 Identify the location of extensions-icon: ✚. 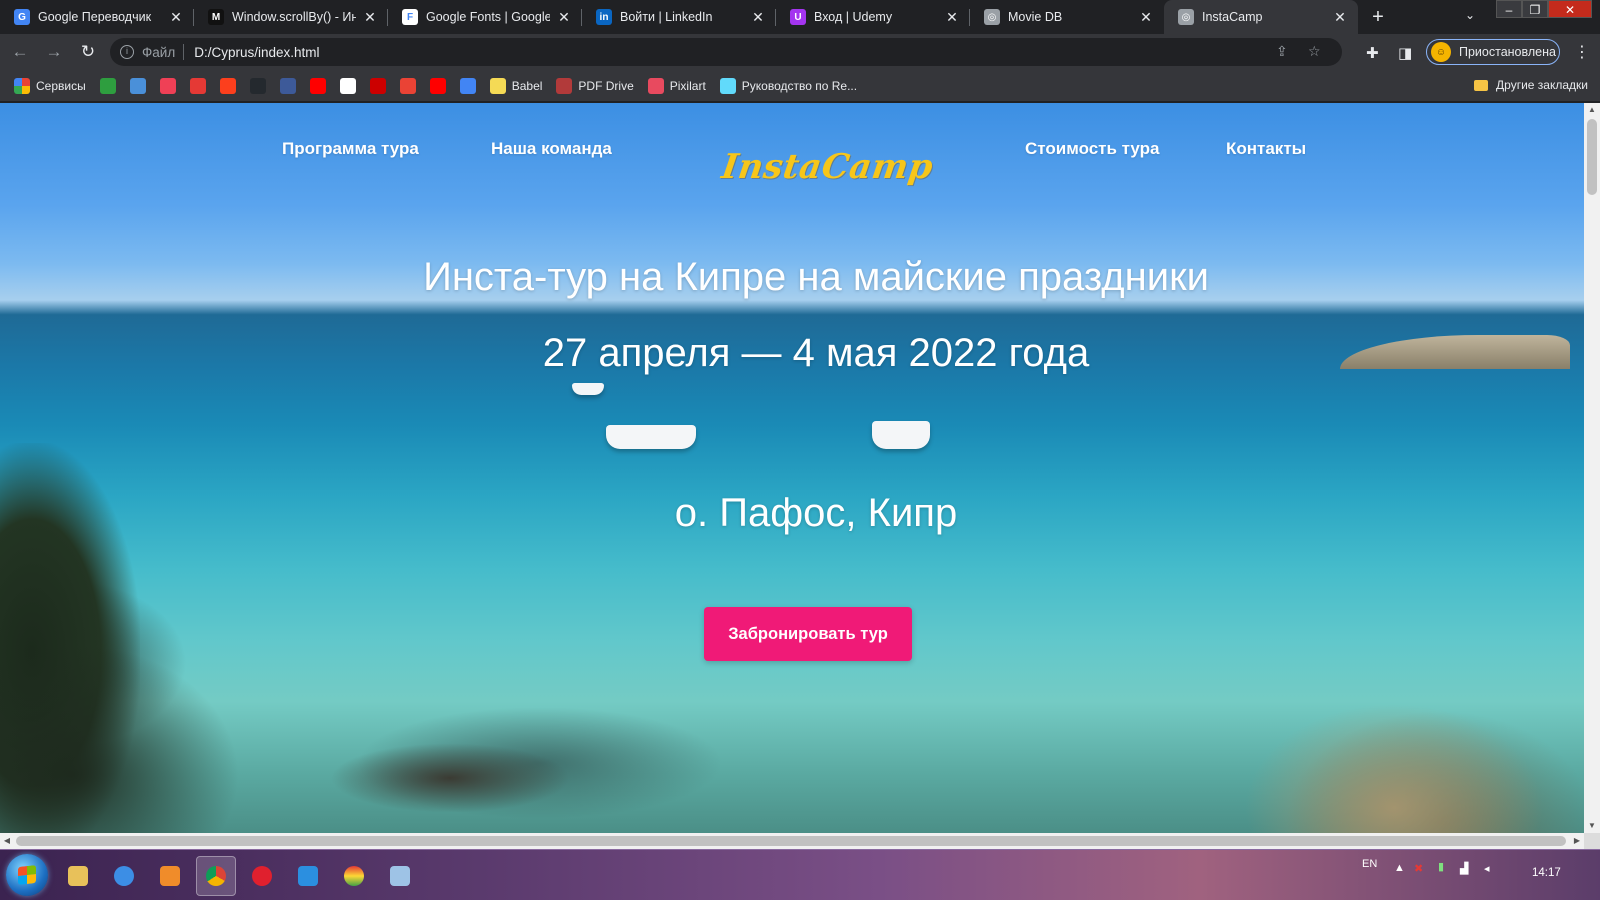
(1372, 53).